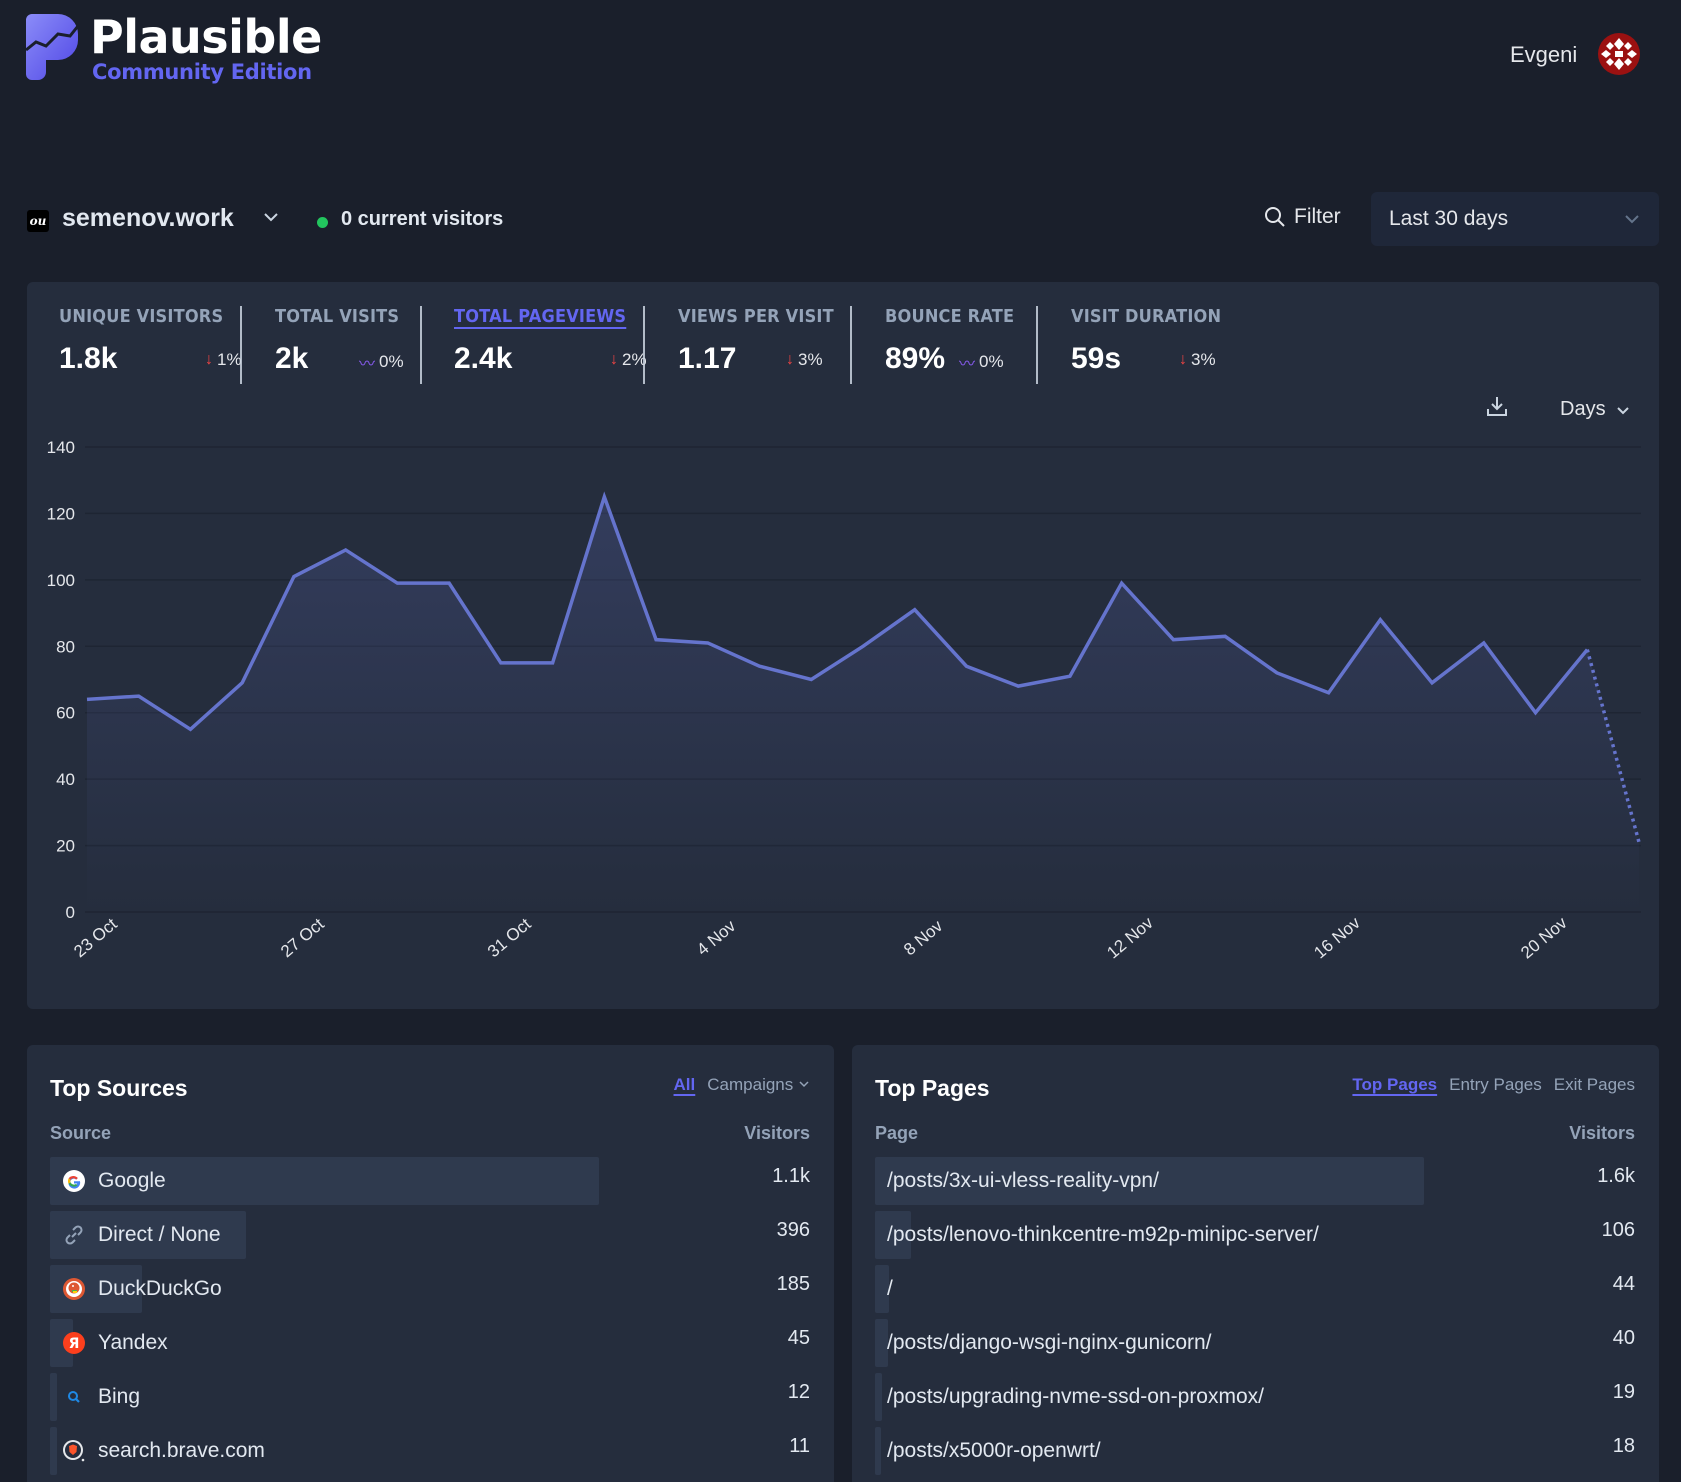 The width and height of the screenshot is (1681, 1482). Describe the element at coordinates (132, 1180) in the screenshot. I see `row-label-text: Google` at that location.